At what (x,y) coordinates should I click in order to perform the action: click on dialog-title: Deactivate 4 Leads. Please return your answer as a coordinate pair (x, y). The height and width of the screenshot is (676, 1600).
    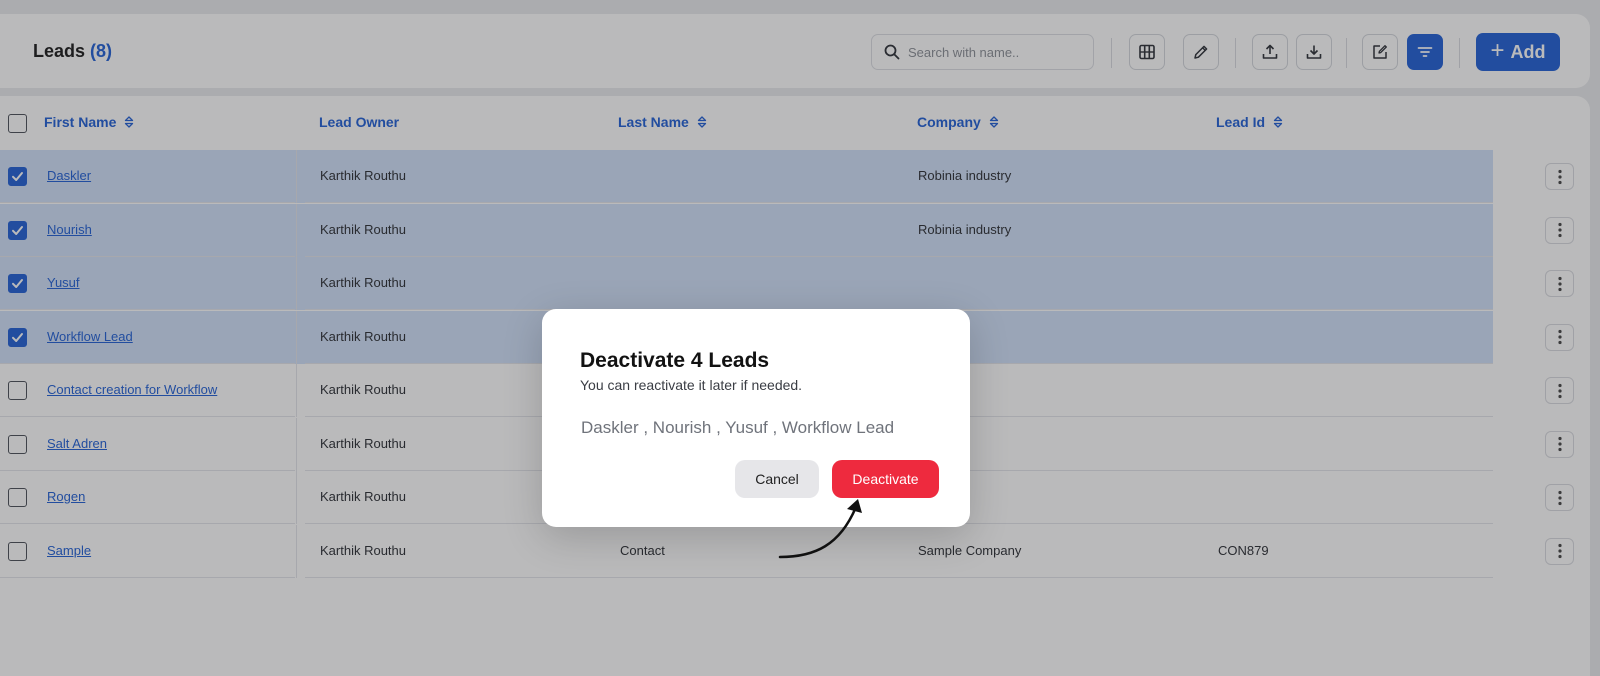
    Looking at the image, I should click on (675, 360).